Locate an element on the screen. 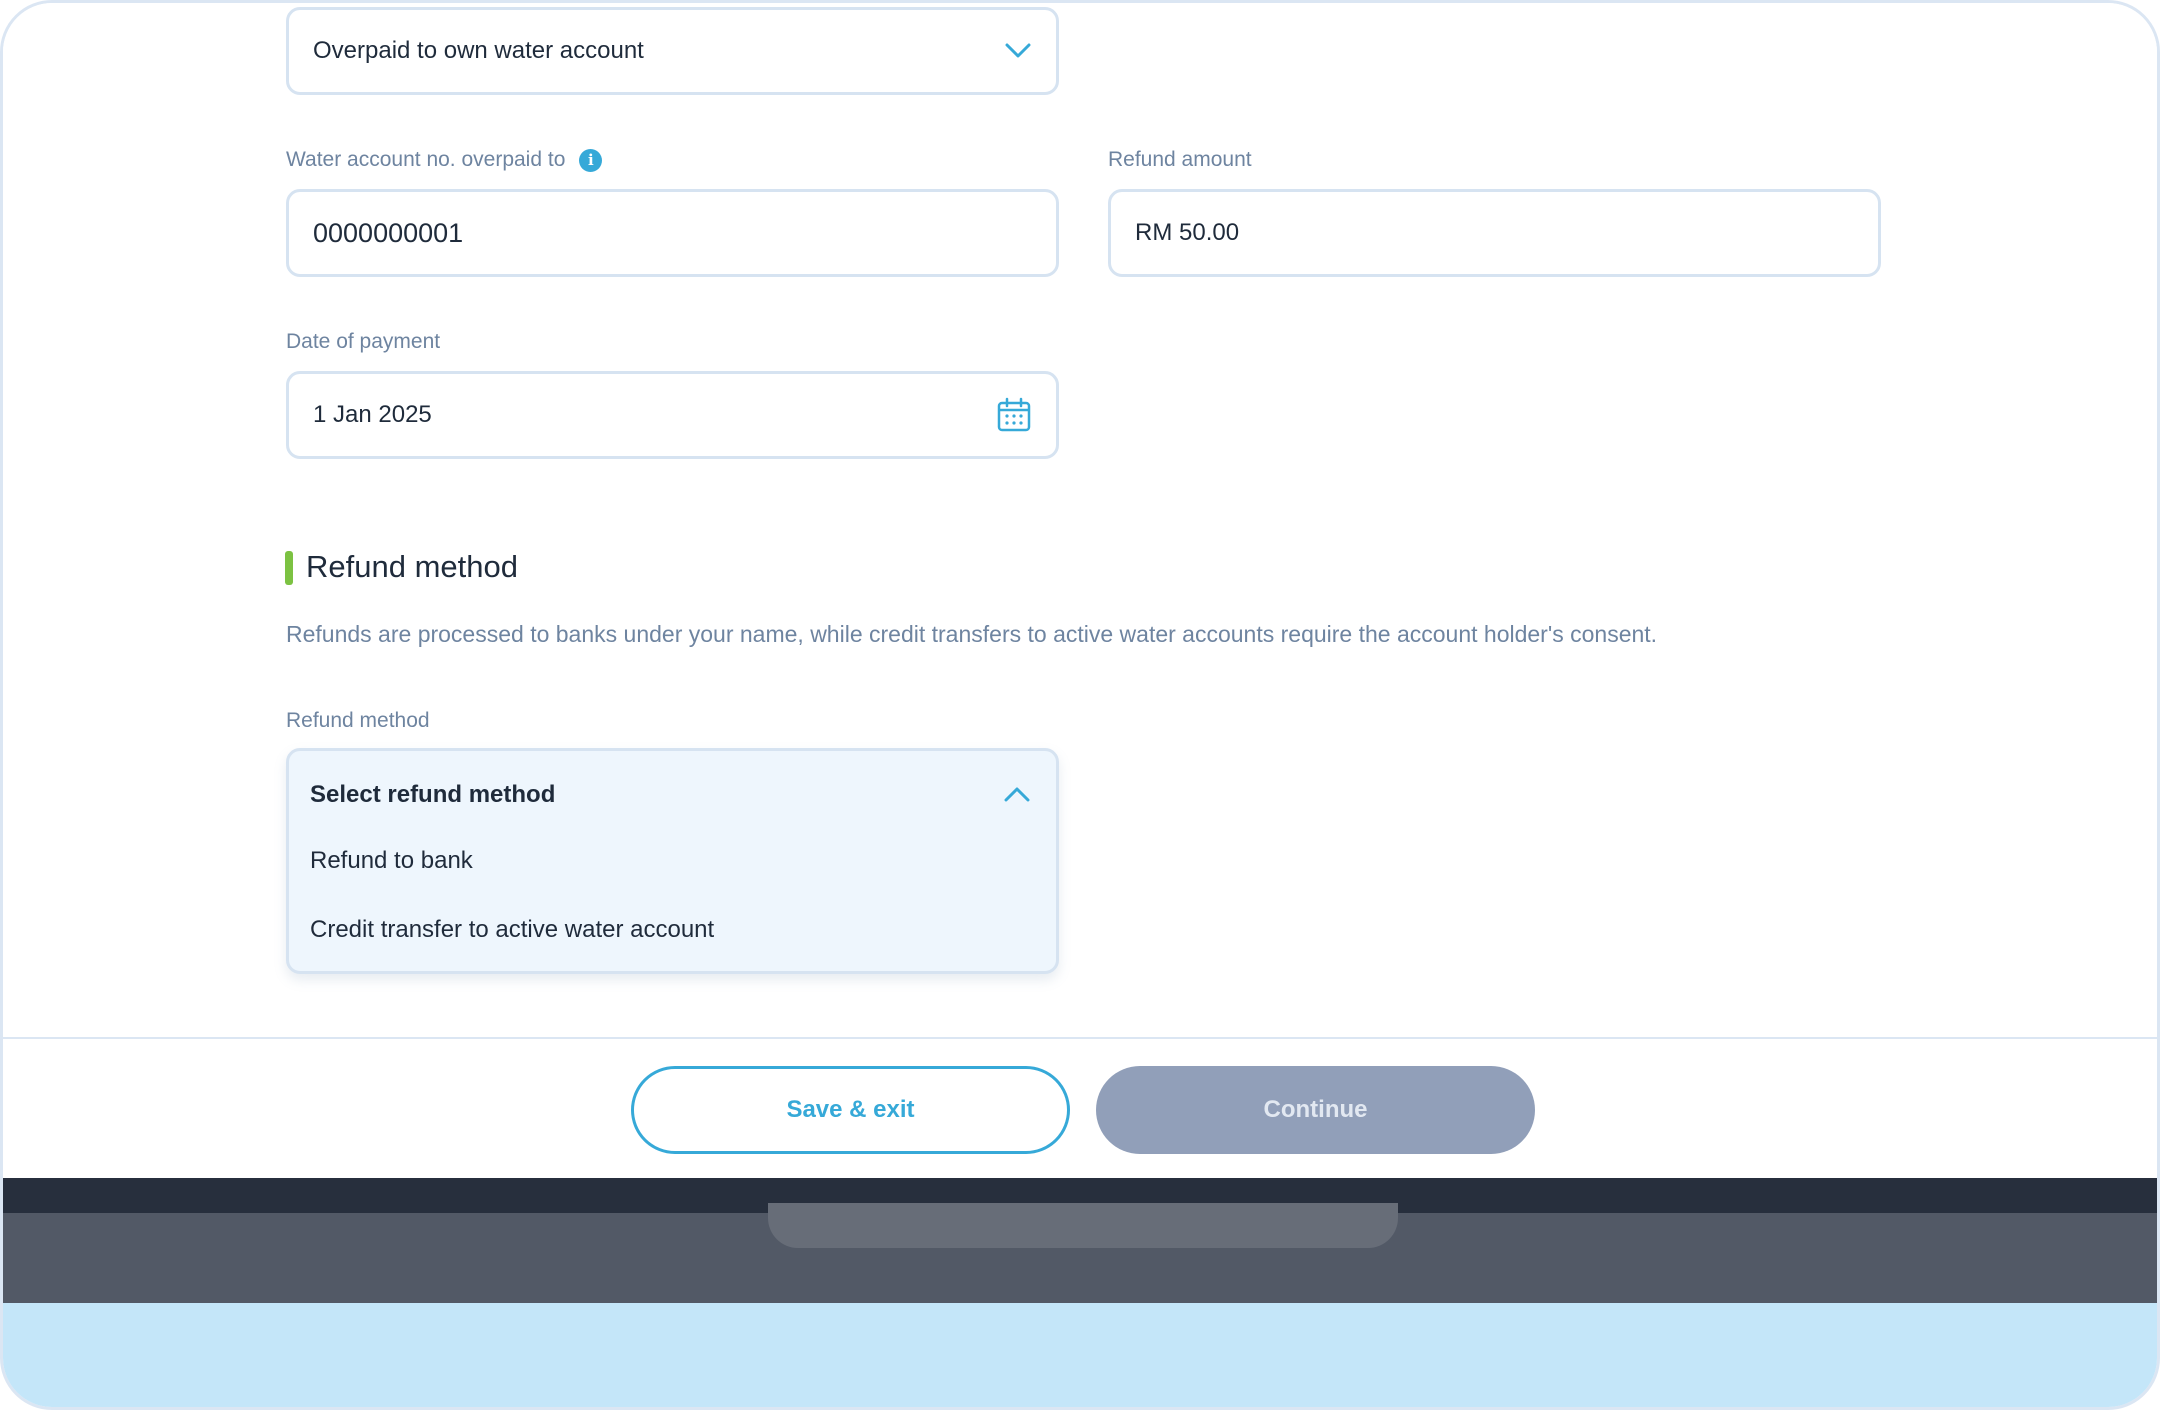  refund-amount-value: RM 50.00 is located at coordinates (1187, 232).